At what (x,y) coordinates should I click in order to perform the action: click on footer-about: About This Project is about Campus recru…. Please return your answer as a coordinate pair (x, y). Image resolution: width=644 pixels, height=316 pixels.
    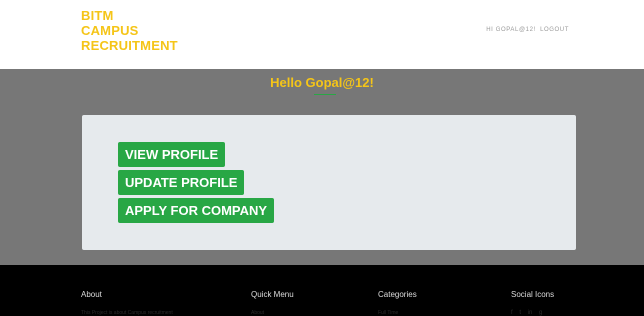
    Looking at the image, I should click on (127, 303).